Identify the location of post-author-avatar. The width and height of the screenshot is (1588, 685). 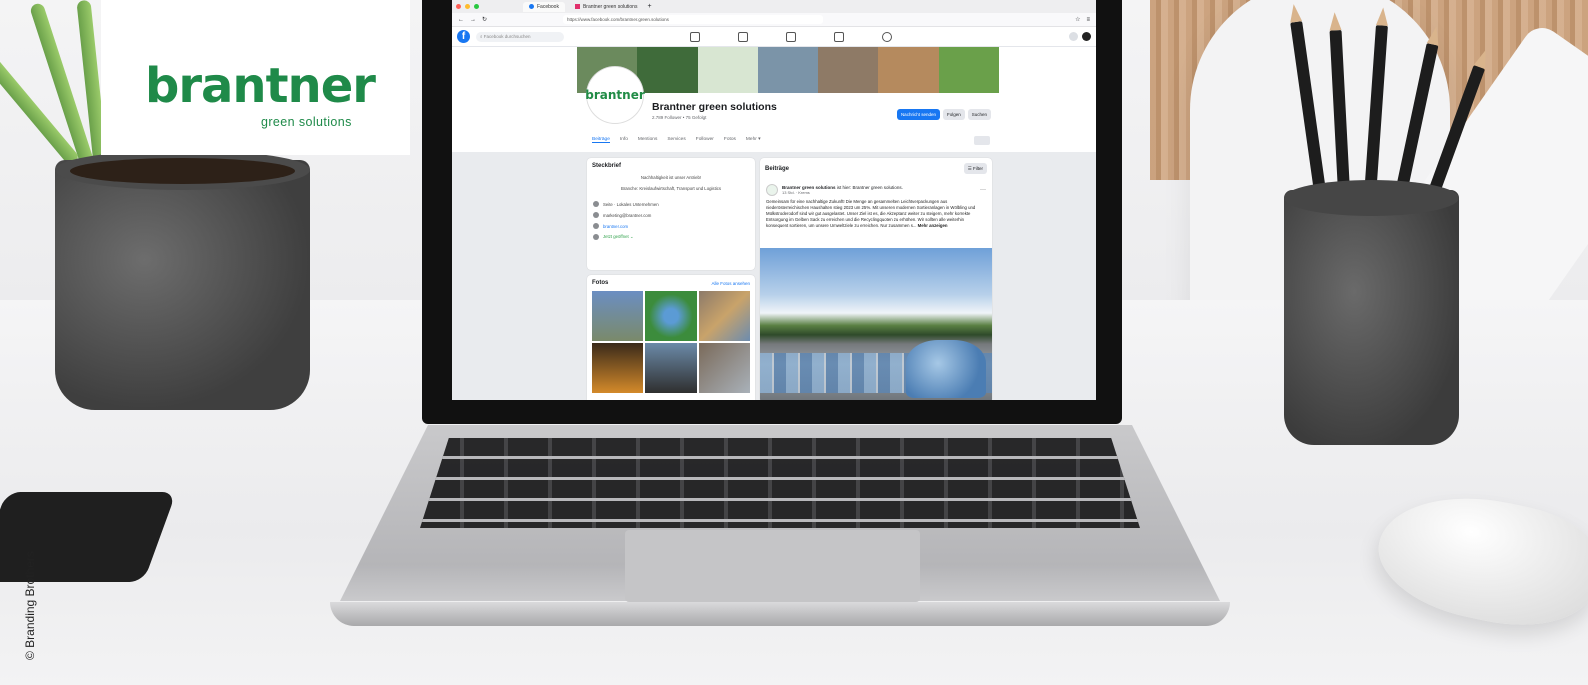
(772, 190).